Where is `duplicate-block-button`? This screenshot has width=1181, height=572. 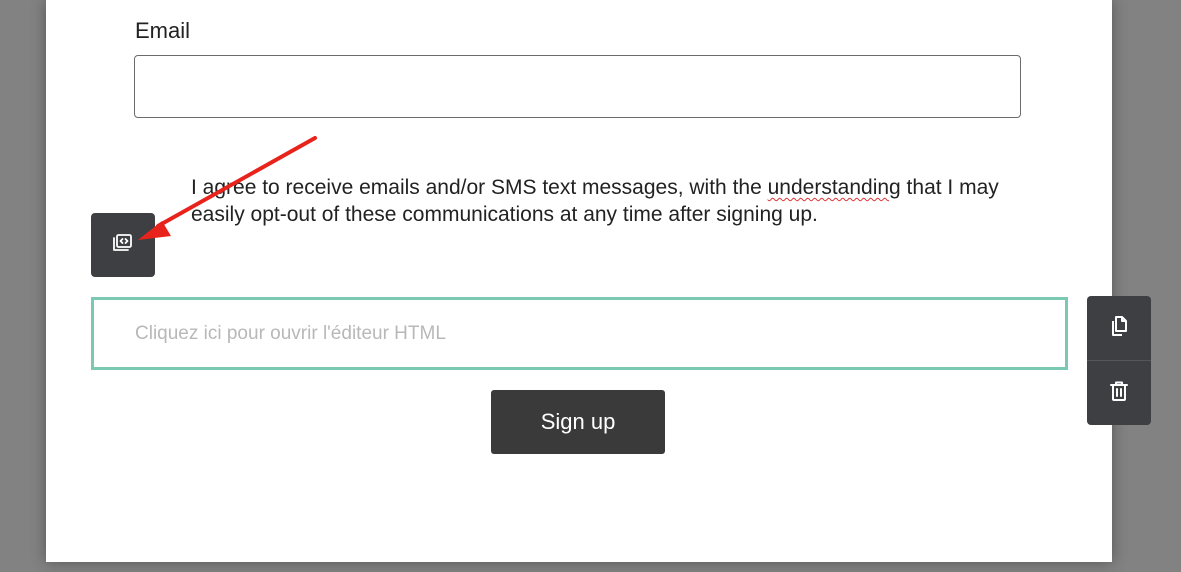 duplicate-block-button is located at coordinates (1119, 328).